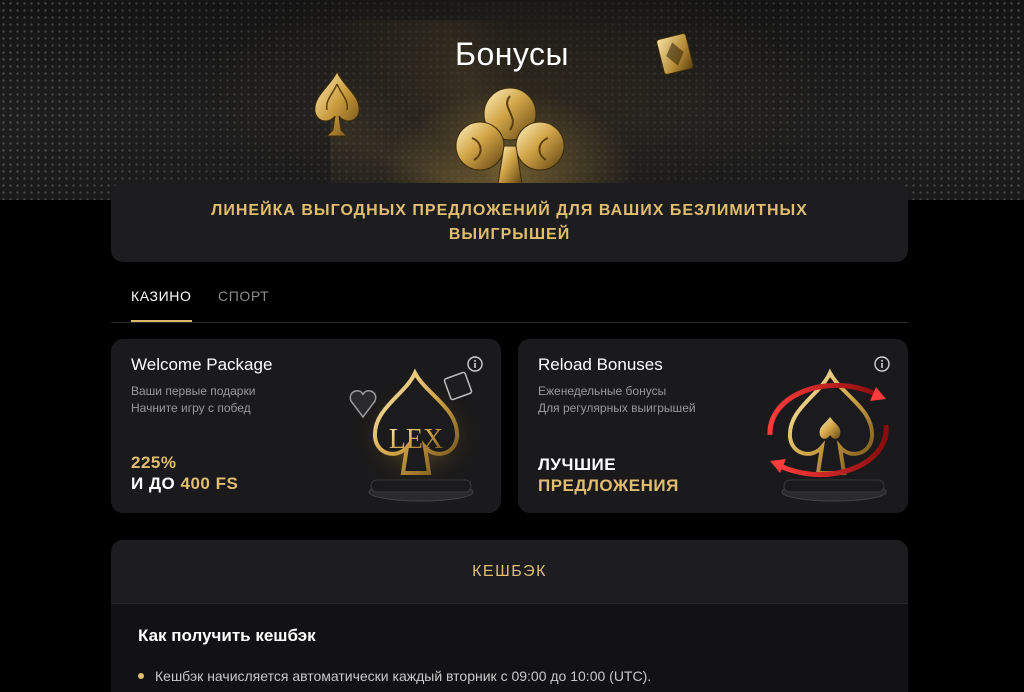 Image resolution: width=1024 pixels, height=692 pixels. Describe the element at coordinates (416, 439) in the screenshot. I see `card-art-lex-text: LEX` at that location.